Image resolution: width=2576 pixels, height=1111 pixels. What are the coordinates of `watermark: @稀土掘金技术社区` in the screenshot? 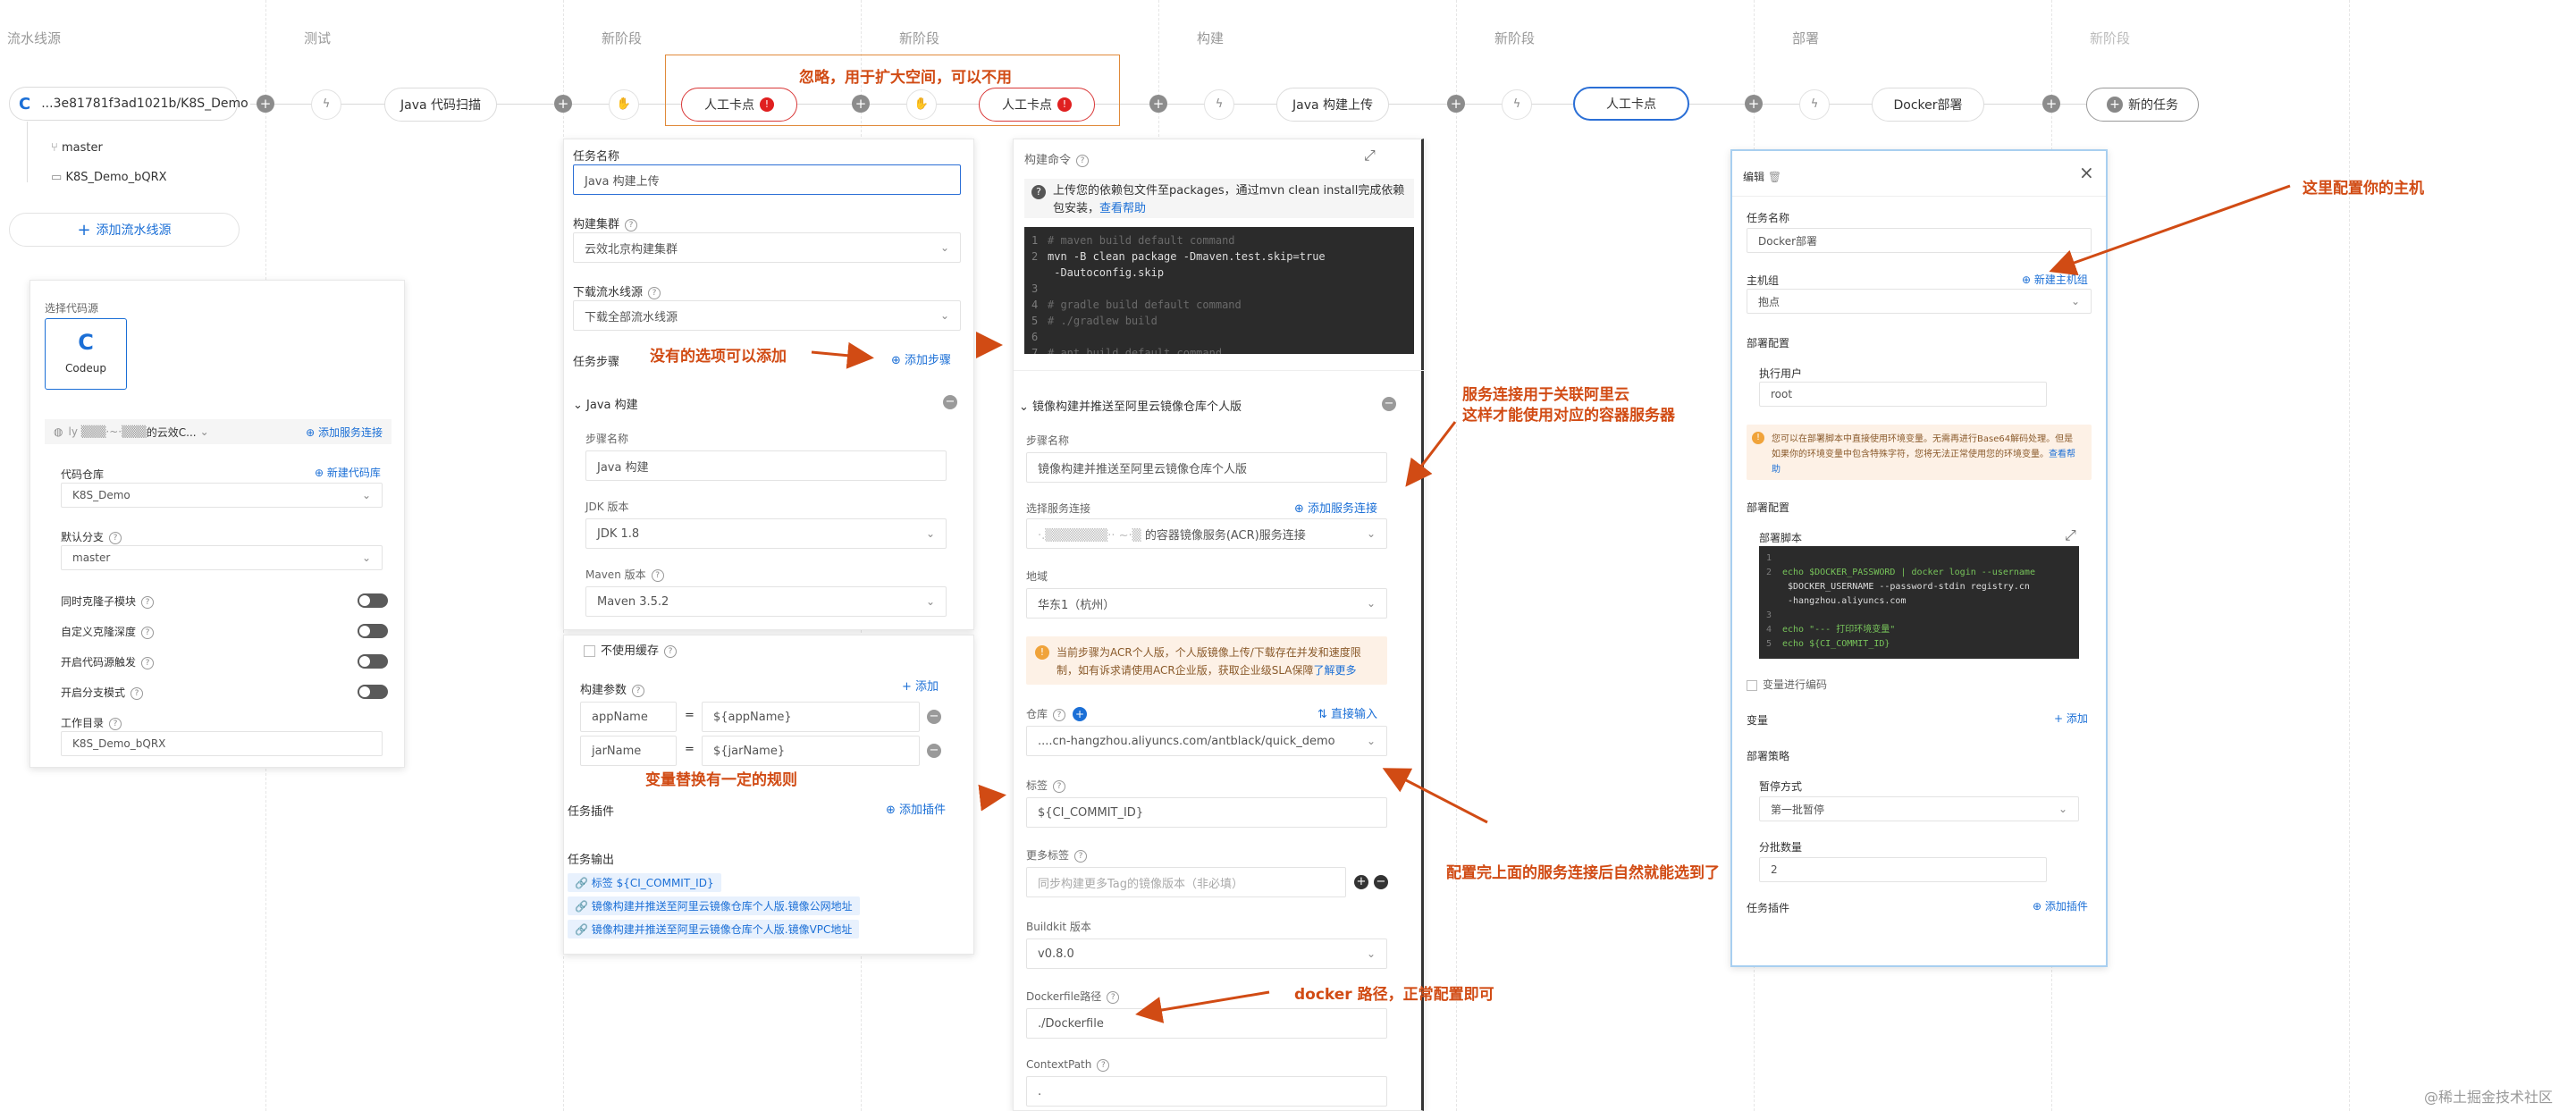 It's located at (2489, 1098).